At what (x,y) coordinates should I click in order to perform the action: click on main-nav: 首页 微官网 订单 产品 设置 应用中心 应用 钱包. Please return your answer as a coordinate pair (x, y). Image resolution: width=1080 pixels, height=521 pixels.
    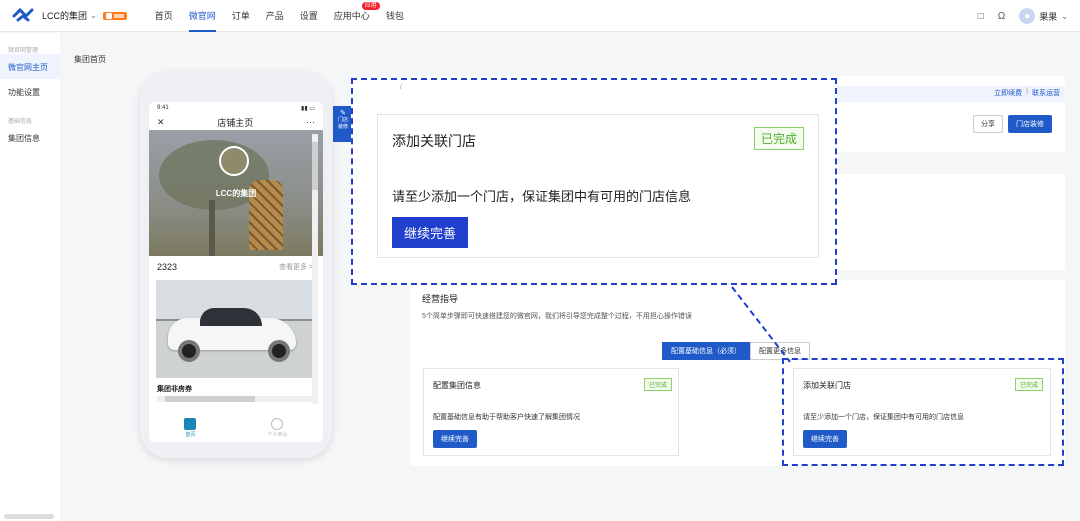
    Looking at the image, I should click on (279, 16).